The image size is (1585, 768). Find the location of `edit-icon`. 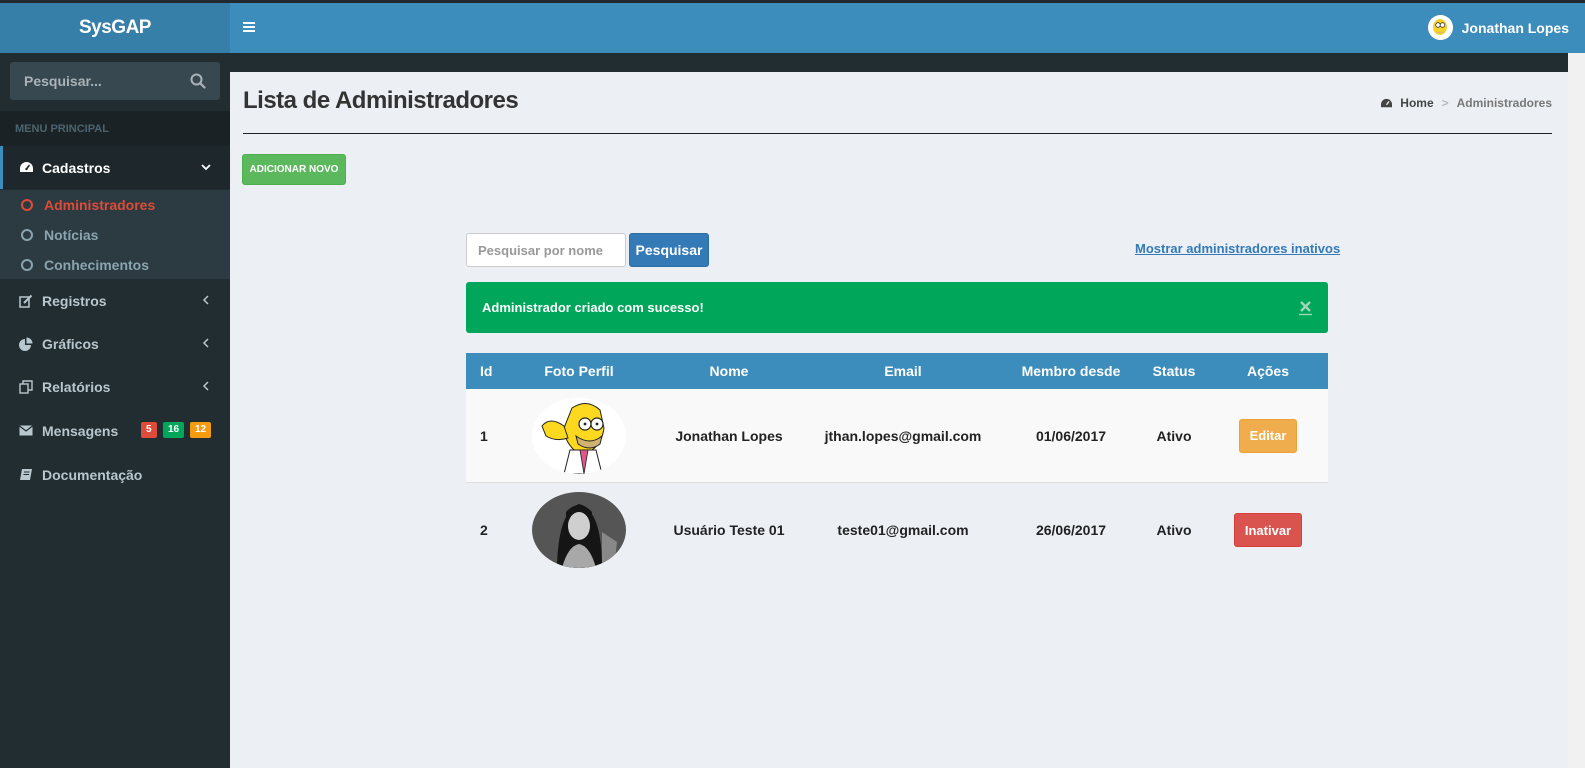

edit-icon is located at coordinates (26, 301).